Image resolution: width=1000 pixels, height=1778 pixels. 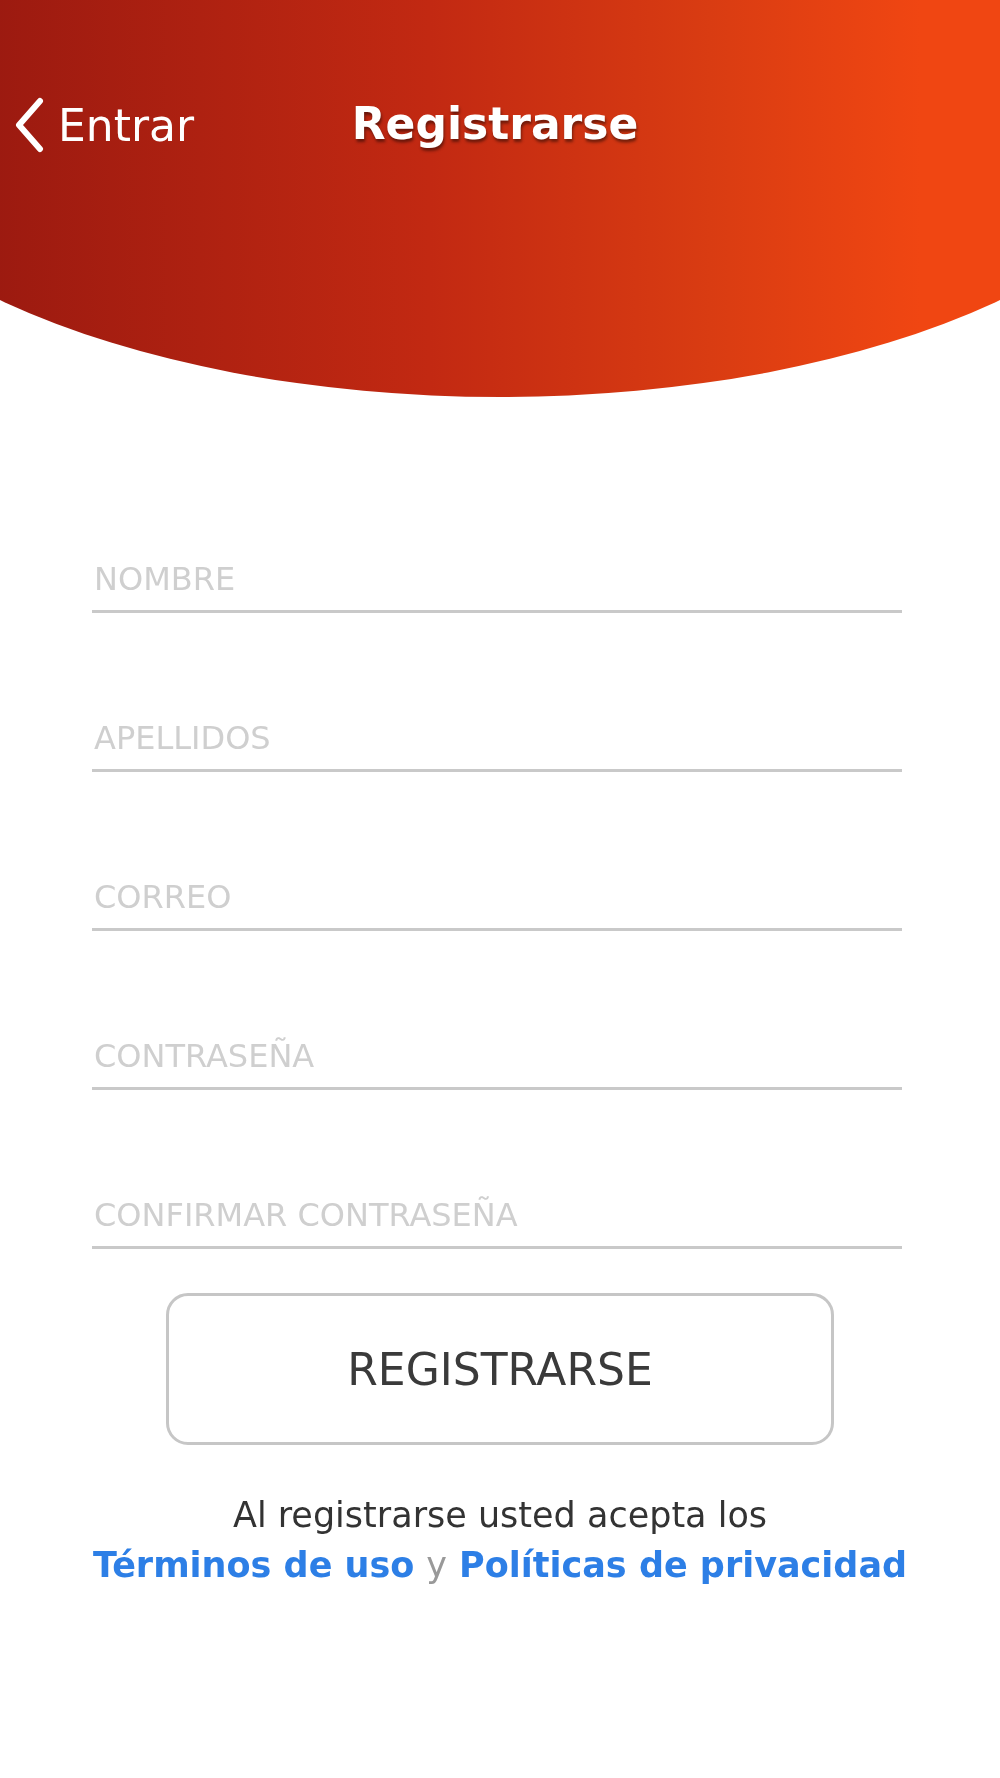 I want to click on chevron-left-icon, so click(x=29, y=125).